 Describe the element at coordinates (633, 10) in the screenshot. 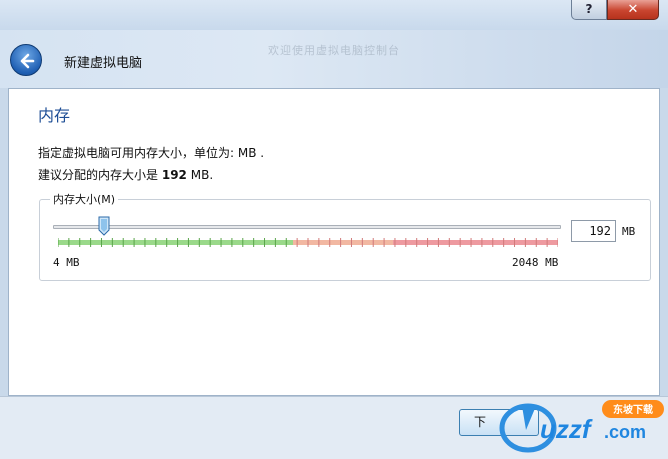

I see `close-button: ✕` at that location.